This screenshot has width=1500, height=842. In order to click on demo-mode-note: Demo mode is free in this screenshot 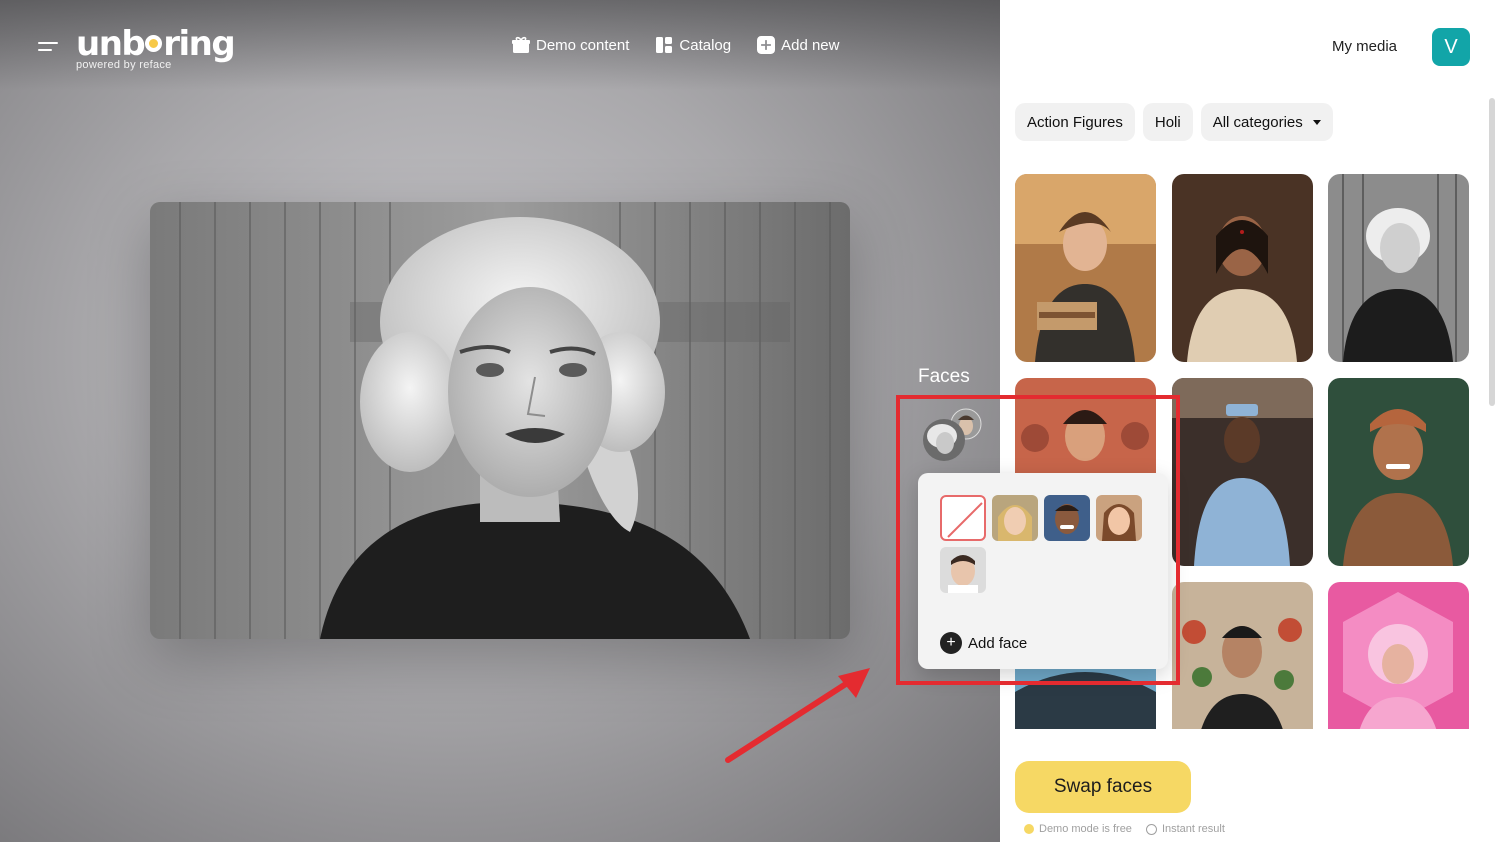, I will do `click(1078, 829)`.